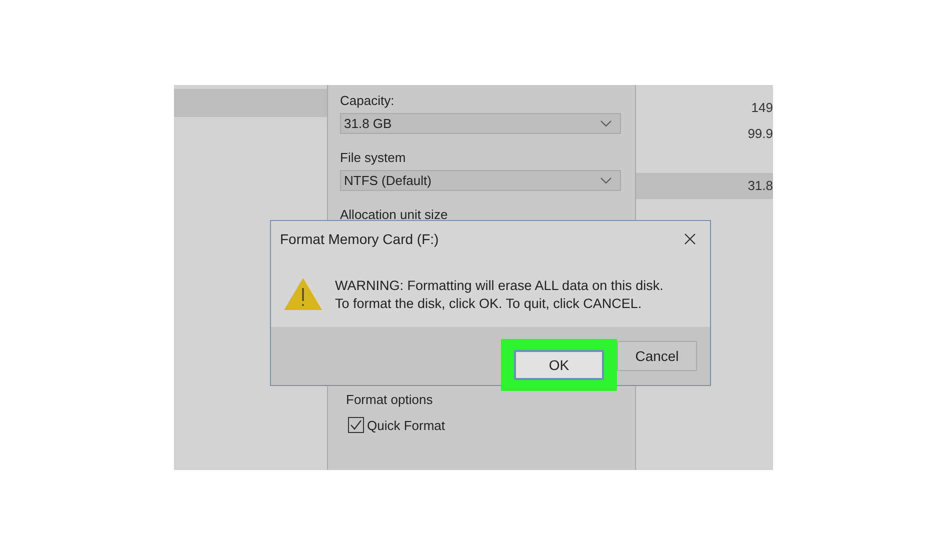  I want to click on dialog-button: Cancel, so click(657, 356).